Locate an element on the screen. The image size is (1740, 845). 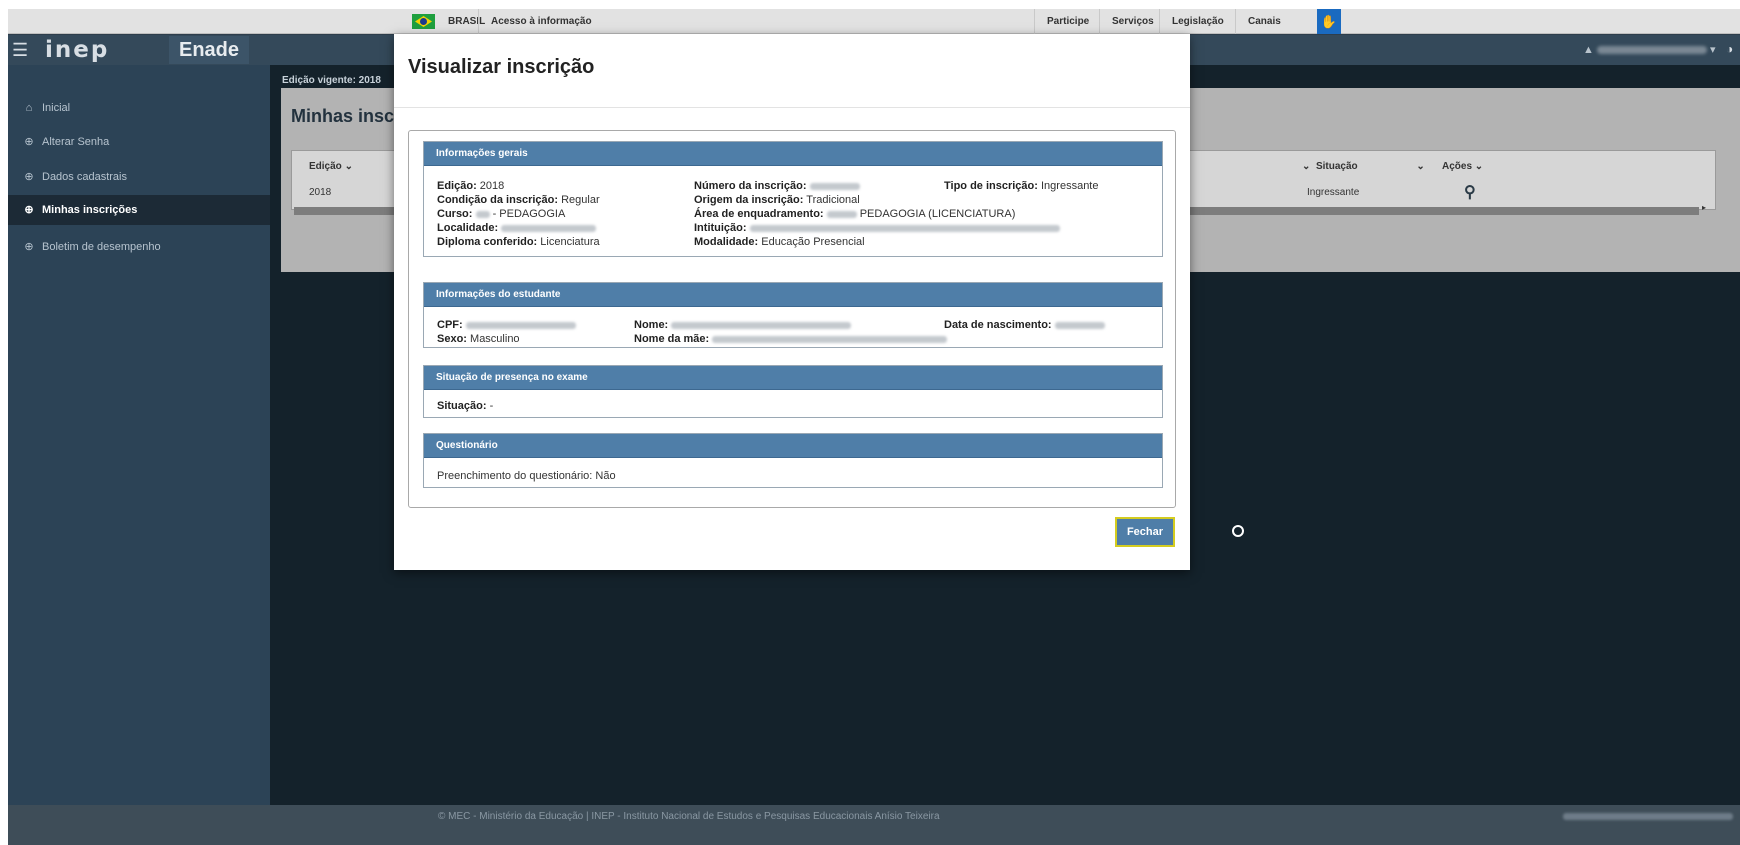
inep-logo: inep is located at coordinates (77, 50).